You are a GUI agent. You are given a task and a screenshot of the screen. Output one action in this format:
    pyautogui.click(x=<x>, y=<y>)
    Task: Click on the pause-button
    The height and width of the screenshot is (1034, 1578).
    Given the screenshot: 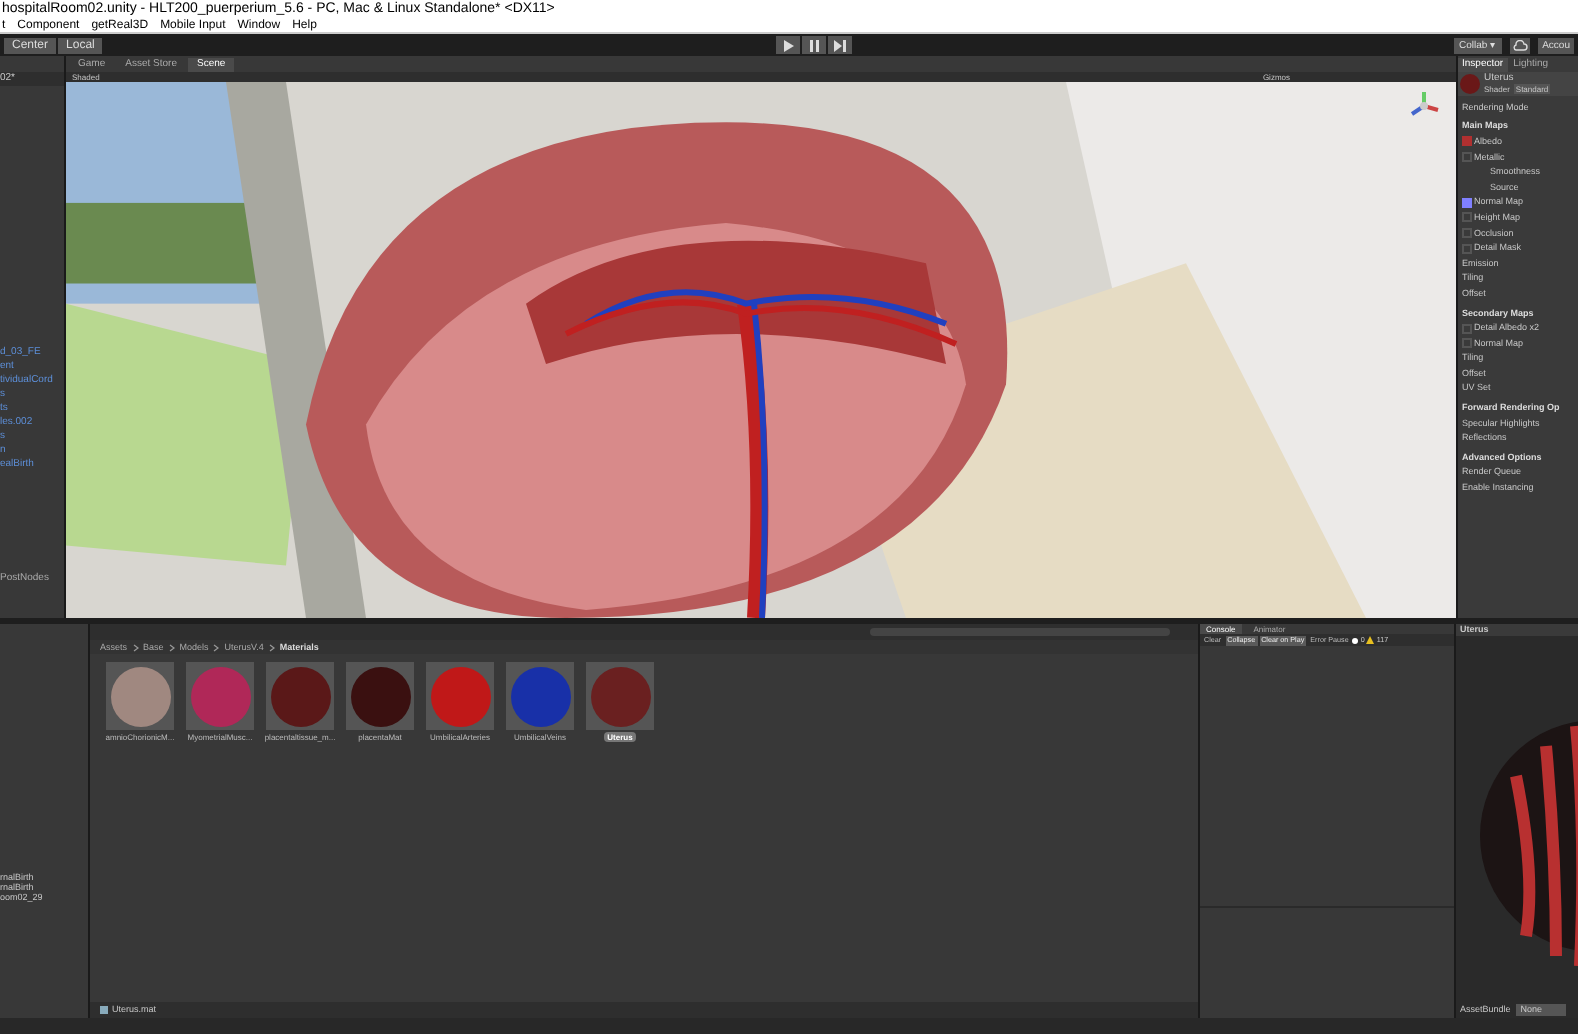 What is the action you would take?
    pyautogui.click(x=814, y=45)
    